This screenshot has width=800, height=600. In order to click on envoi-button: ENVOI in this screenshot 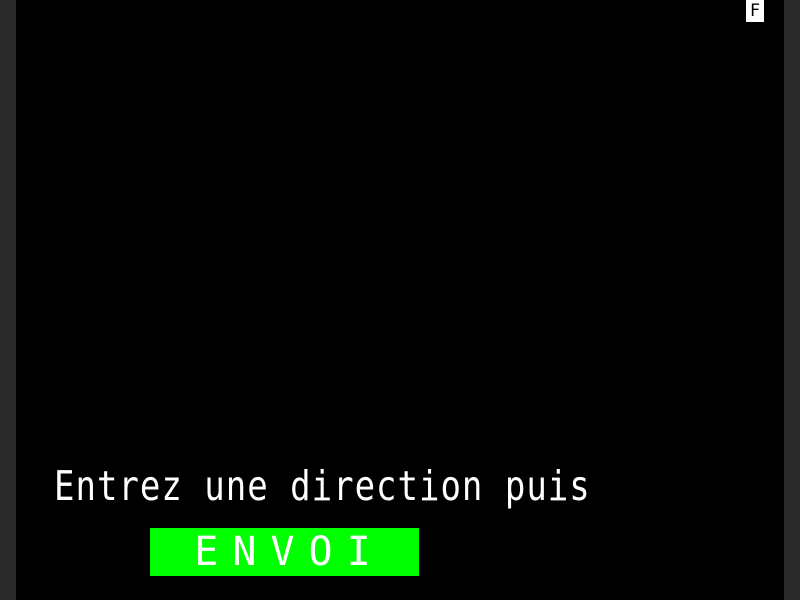, I will do `click(284, 552)`.